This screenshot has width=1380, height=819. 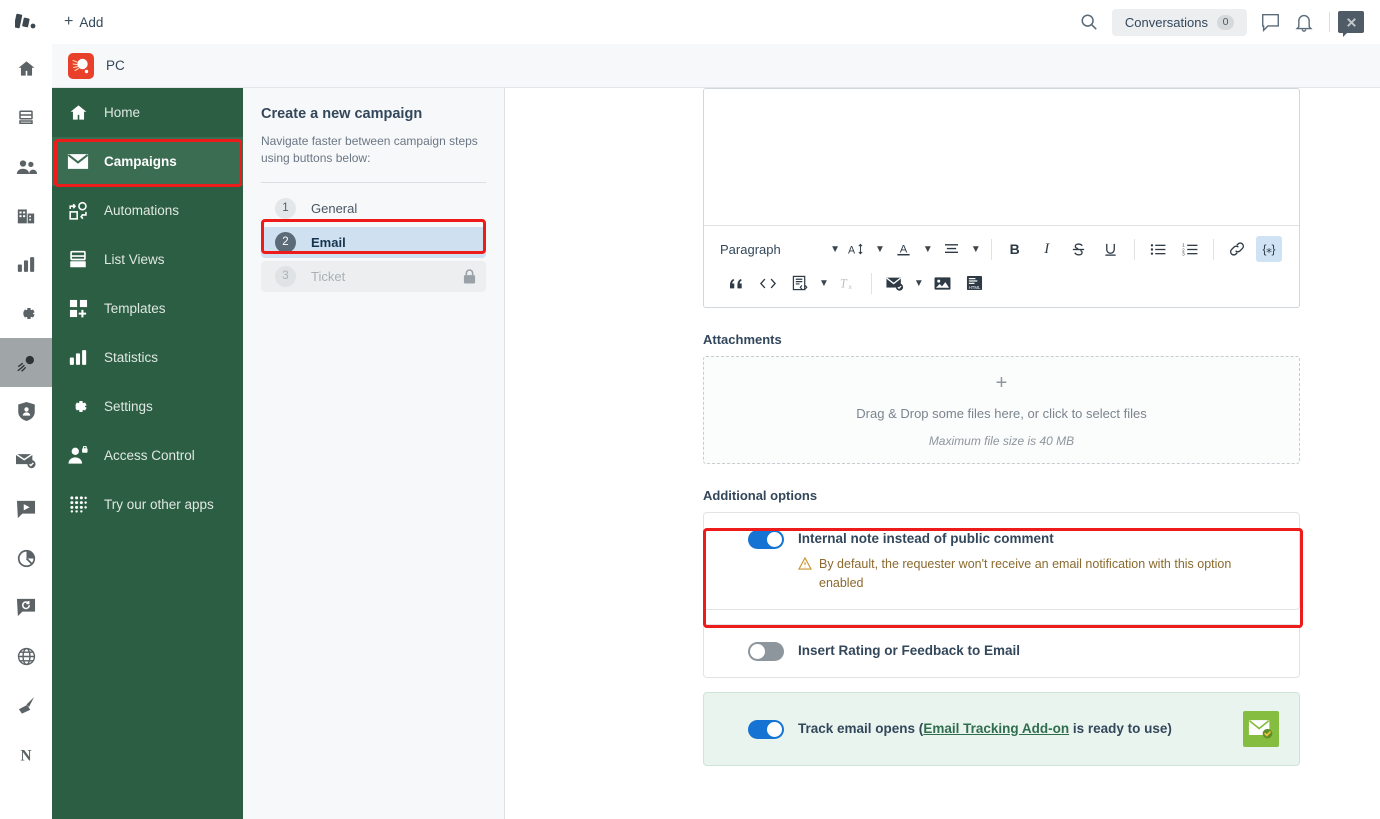 I want to click on nav-item-campaigns: Campaigns, so click(x=147, y=161).